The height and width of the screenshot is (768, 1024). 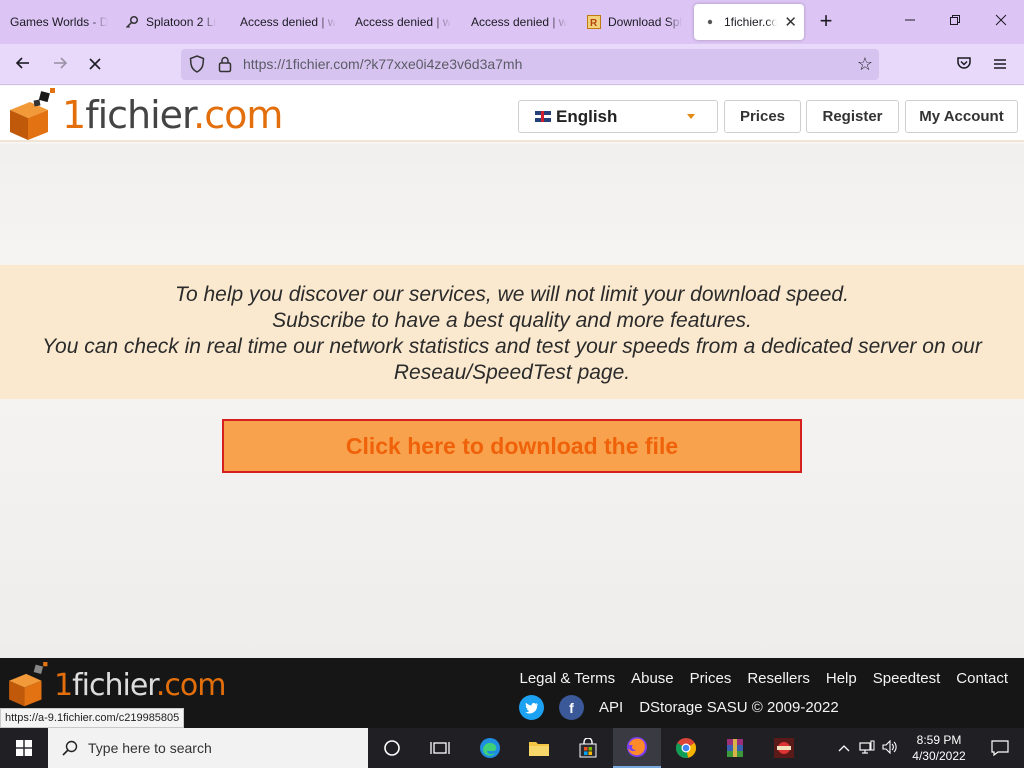 What do you see at coordinates (784, 748) in the screenshot?
I see `game-app-icon` at bounding box center [784, 748].